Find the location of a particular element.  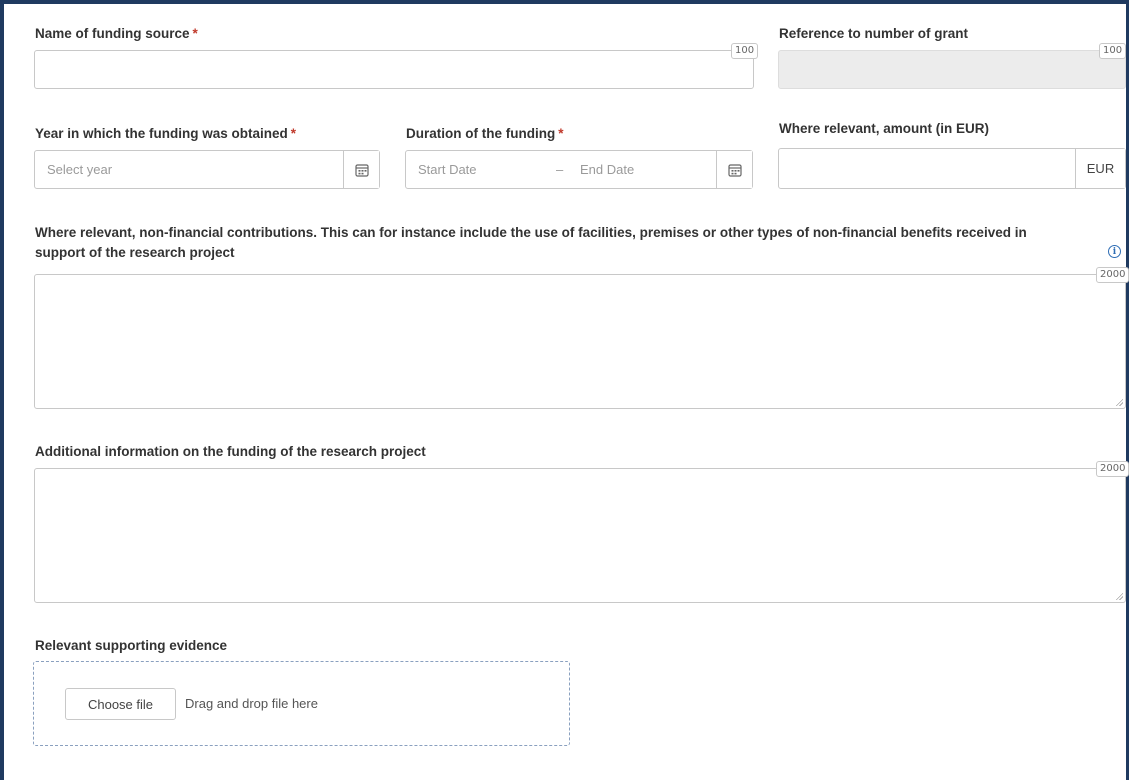

drag-drop-text: Drag and drop file here is located at coordinates (251, 703).